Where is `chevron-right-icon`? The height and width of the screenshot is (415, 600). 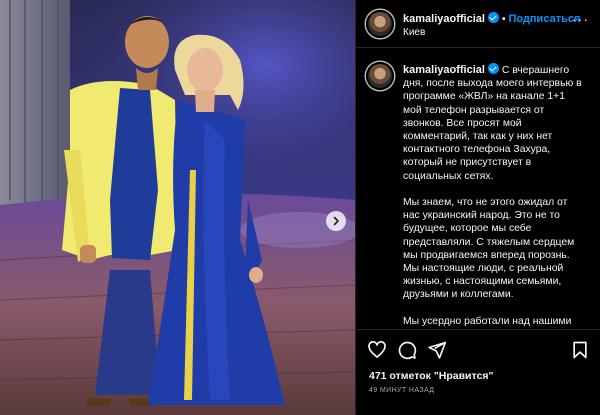 chevron-right-icon is located at coordinates (336, 221).